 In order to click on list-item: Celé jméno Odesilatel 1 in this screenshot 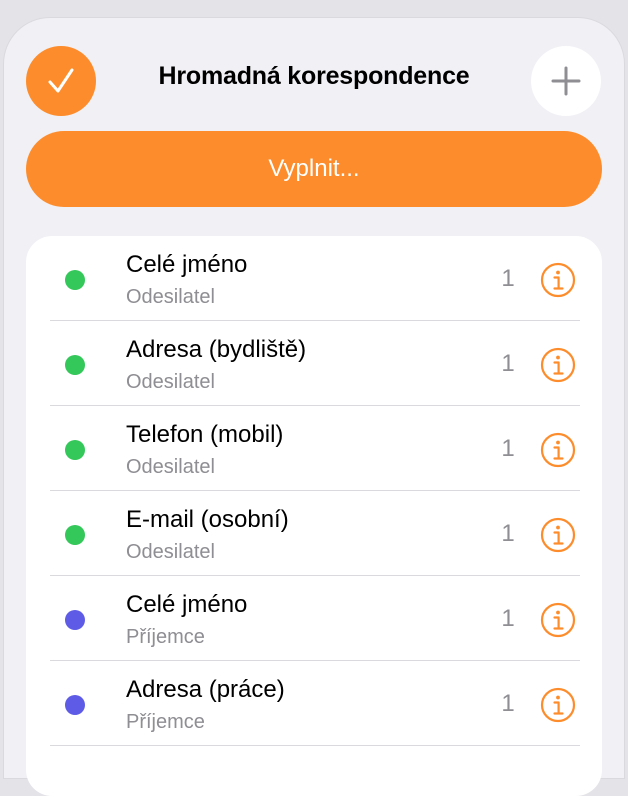, I will do `click(314, 278)`.